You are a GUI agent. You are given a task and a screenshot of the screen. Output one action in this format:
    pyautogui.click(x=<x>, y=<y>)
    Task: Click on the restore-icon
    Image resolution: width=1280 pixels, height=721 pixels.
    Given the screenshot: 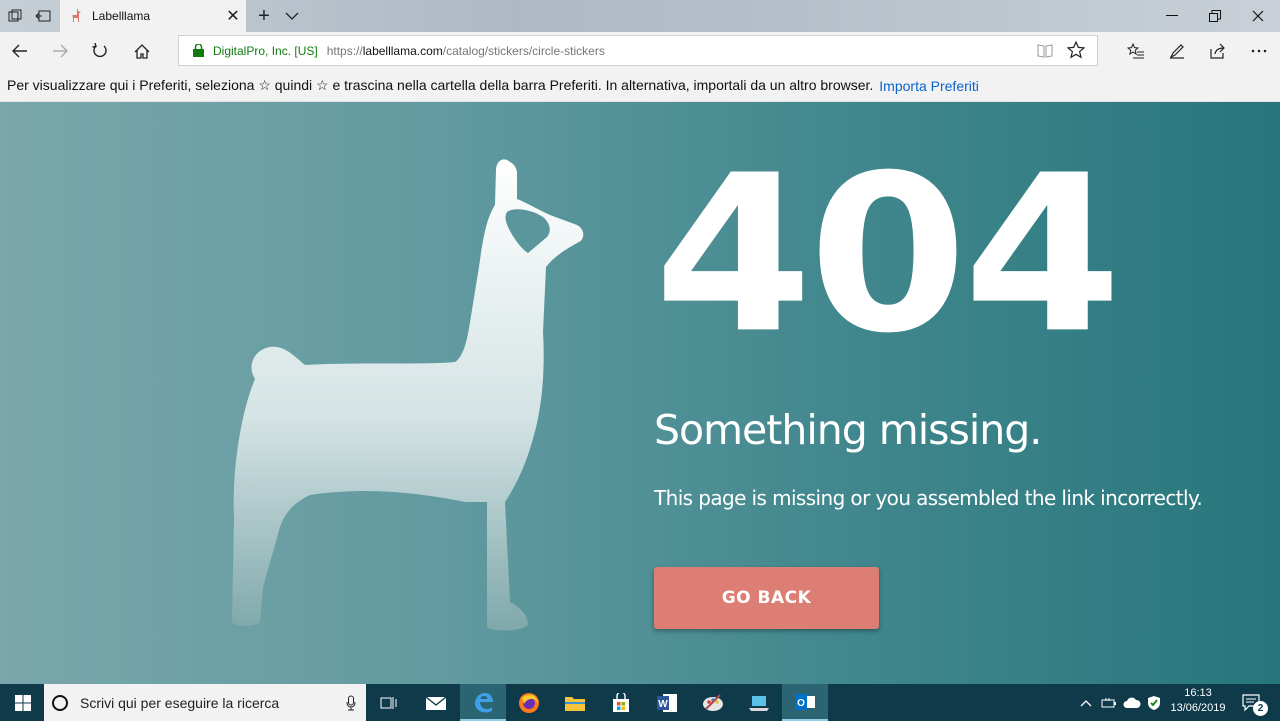 What is the action you would take?
    pyautogui.click(x=1215, y=16)
    